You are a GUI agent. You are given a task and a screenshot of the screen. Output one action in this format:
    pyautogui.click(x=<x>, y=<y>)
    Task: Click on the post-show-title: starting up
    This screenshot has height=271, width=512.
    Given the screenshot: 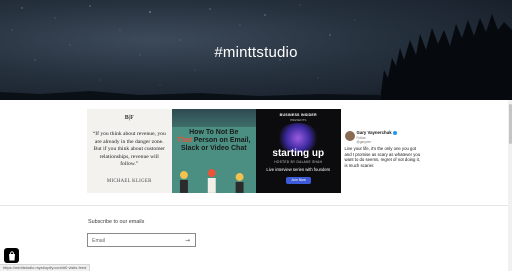 What is the action you would take?
    pyautogui.click(x=298, y=153)
    